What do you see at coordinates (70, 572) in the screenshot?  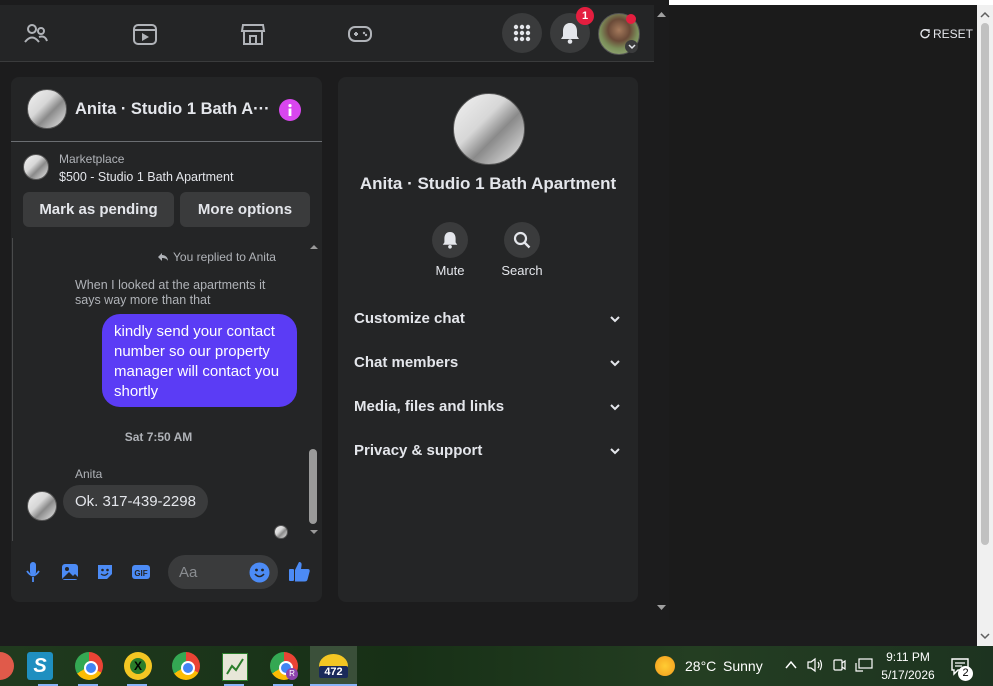 I see `photo-icon` at bounding box center [70, 572].